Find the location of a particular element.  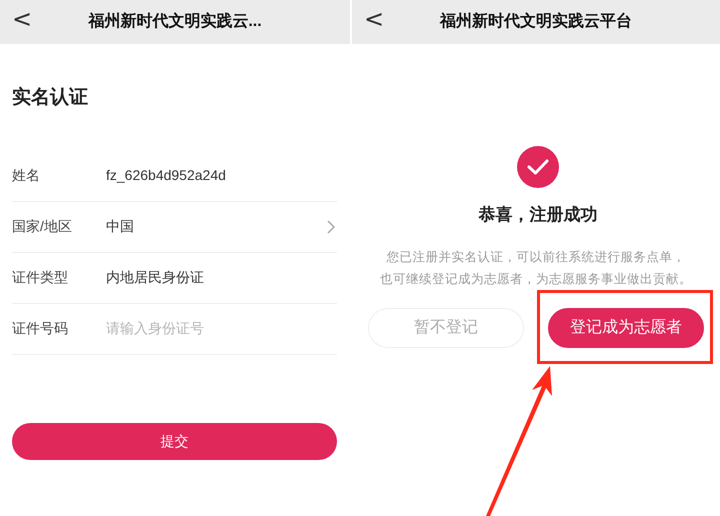

field-value: fz_626b4d952a24d is located at coordinates (166, 175).